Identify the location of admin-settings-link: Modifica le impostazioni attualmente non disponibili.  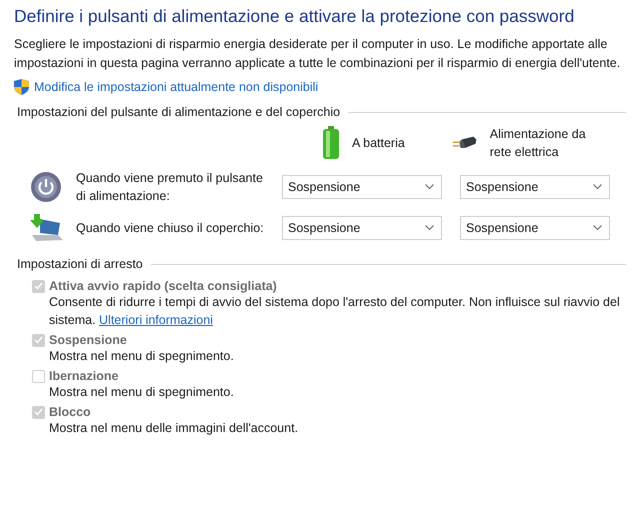
(176, 87).